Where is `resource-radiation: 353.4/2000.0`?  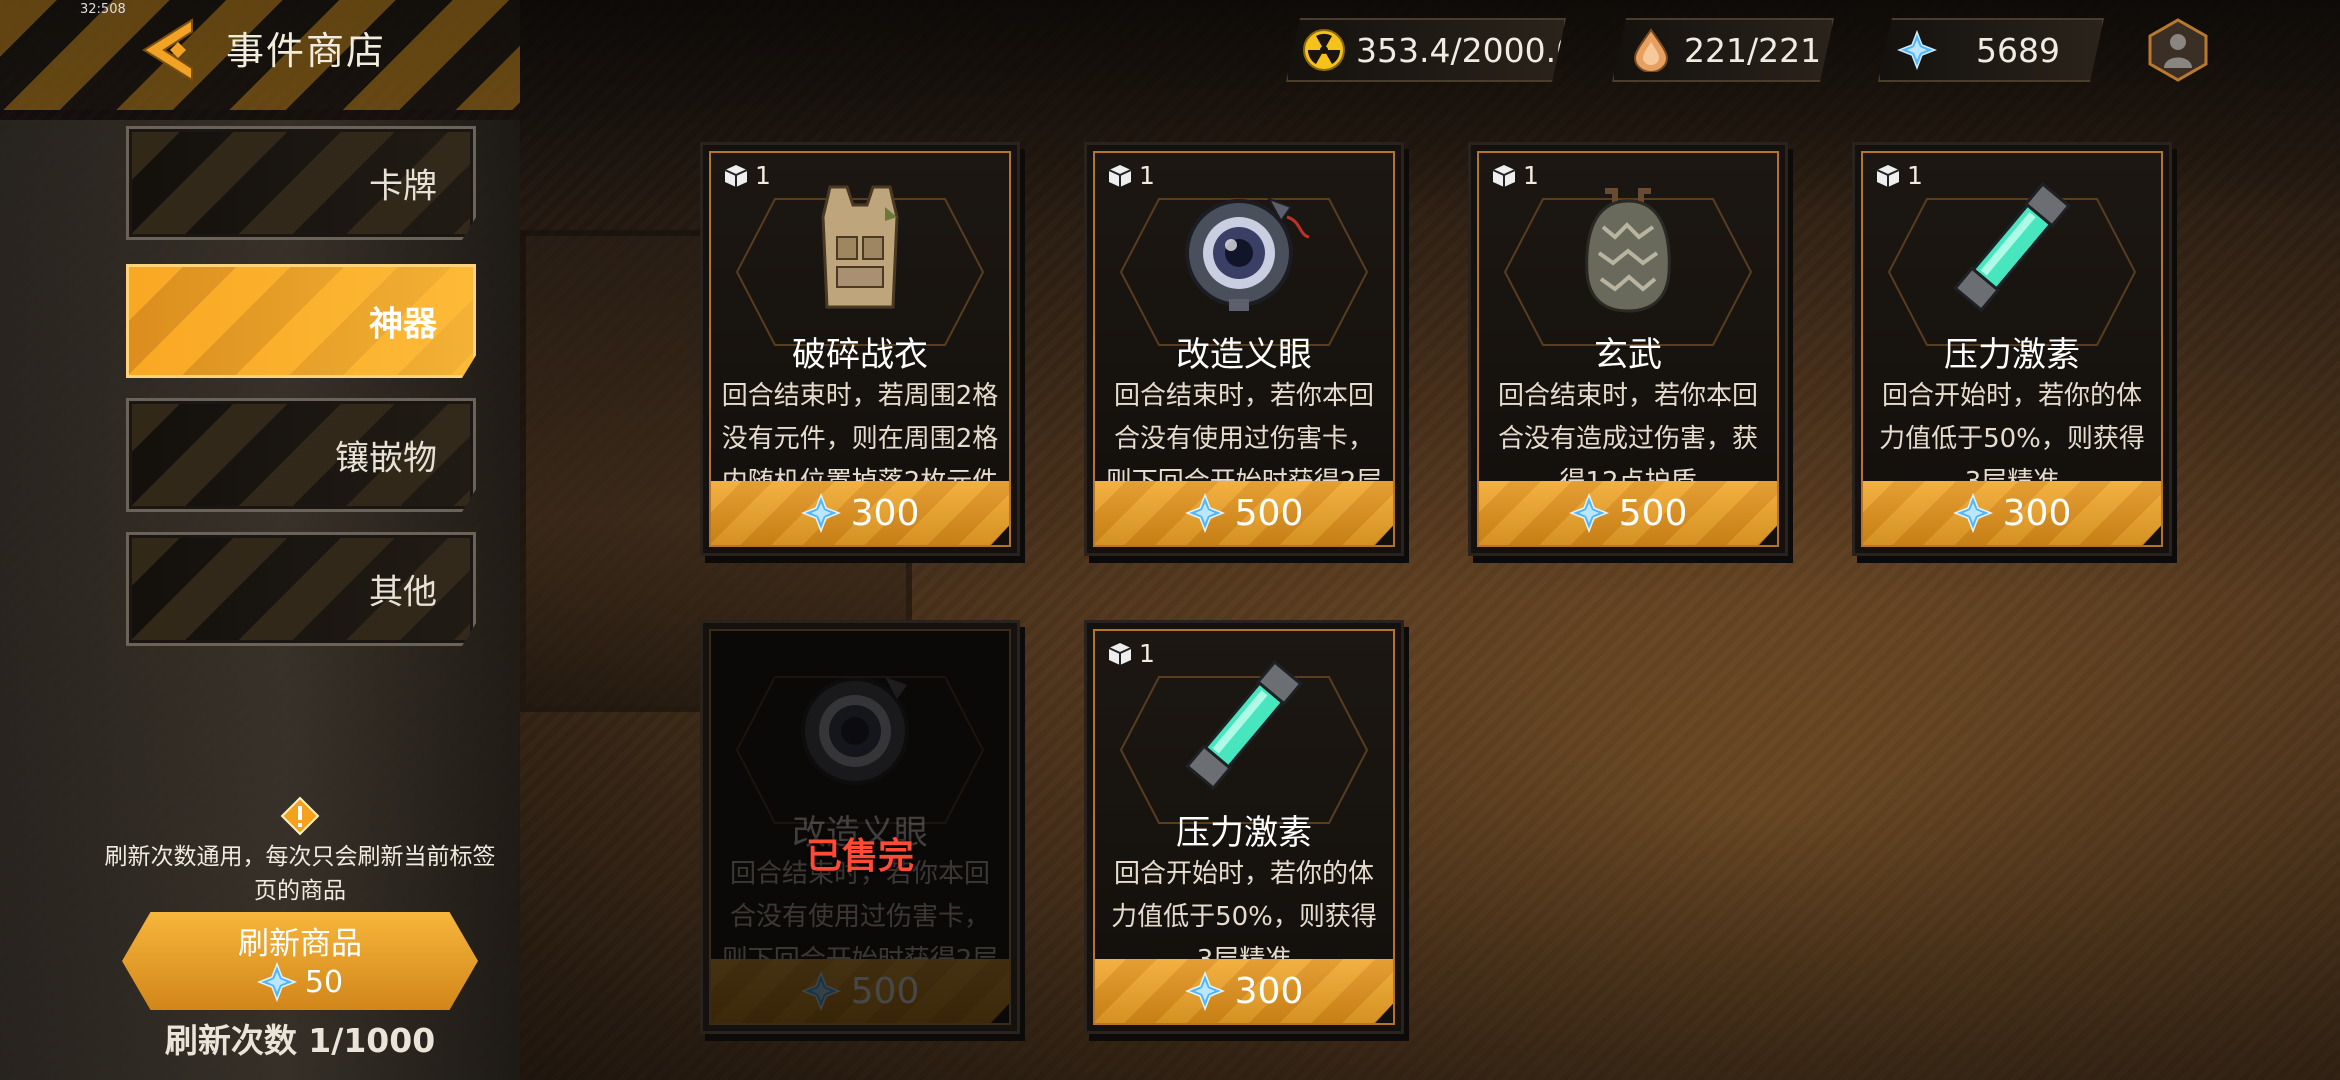 resource-radiation: 353.4/2000.0 is located at coordinates (1426, 50).